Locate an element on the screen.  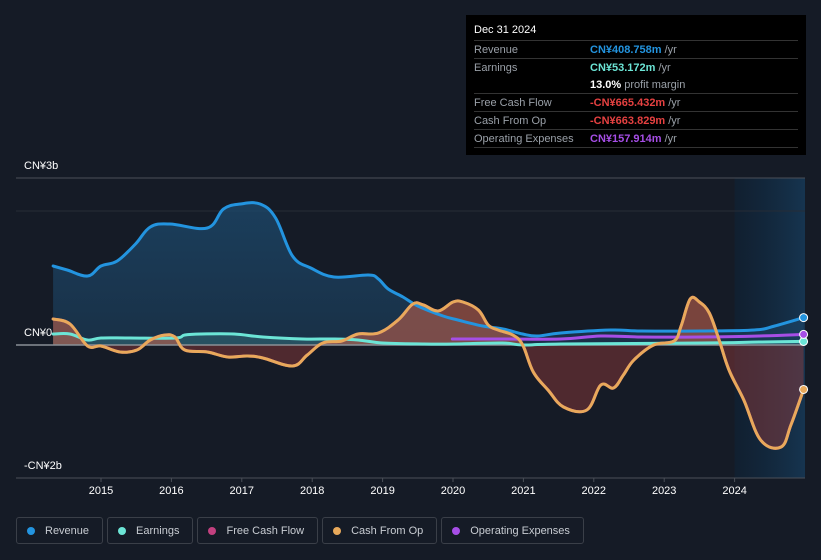
legend-item-operating-expenses: Operating Expenses is located at coordinates (512, 530).